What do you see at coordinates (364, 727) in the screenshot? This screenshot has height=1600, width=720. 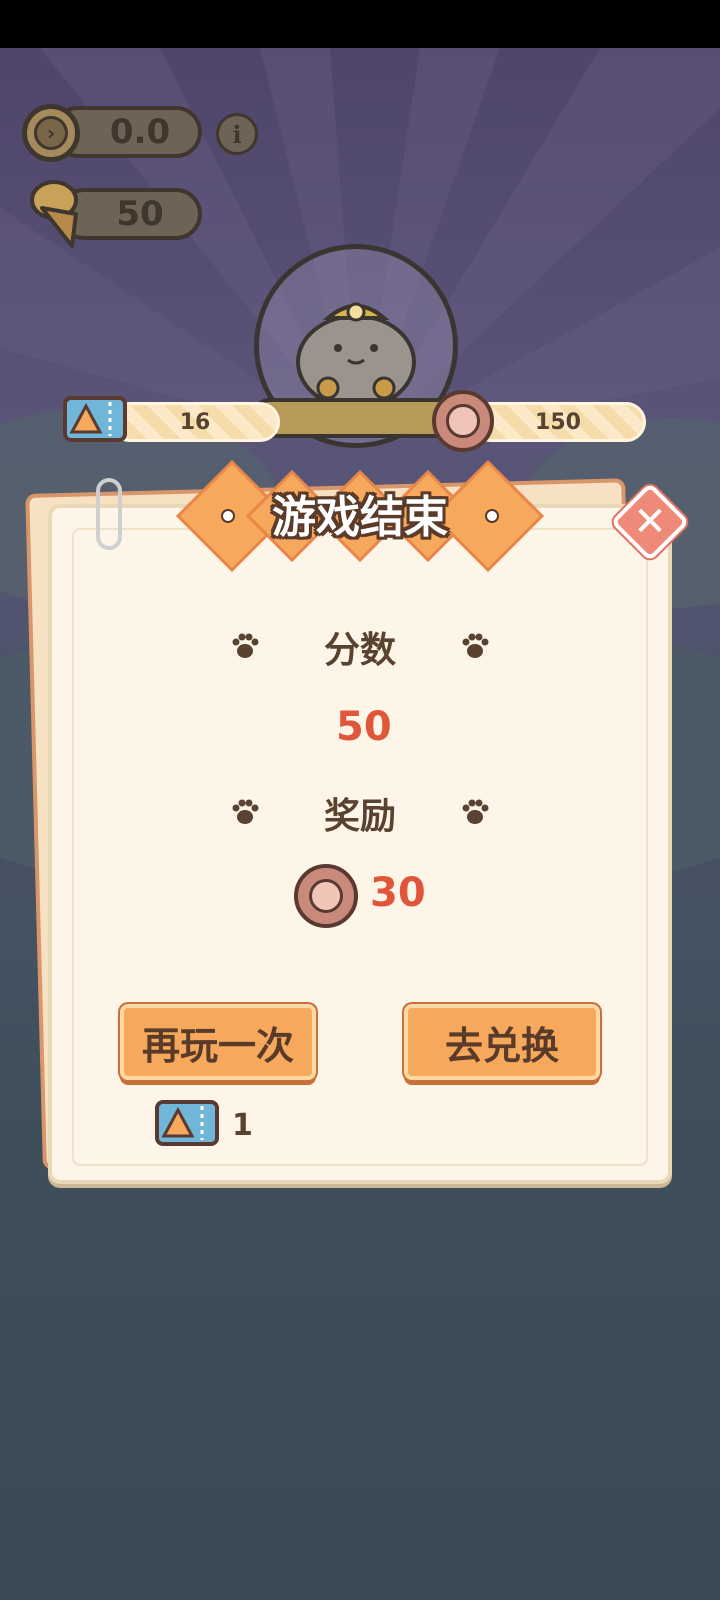 I see `score-value: 50` at bounding box center [364, 727].